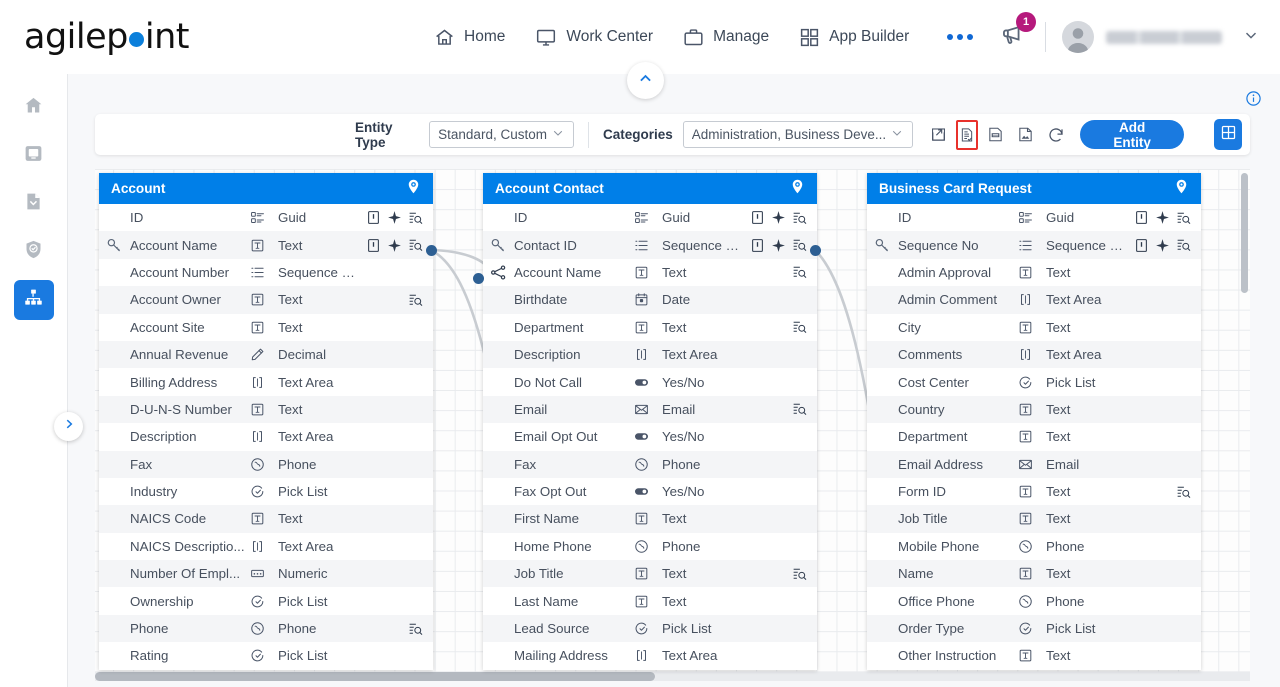  What do you see at coordinates (854, 37) in the screenshot?
I see `nav-item-app-builder: App Builder` at bounding box center [854, 37].